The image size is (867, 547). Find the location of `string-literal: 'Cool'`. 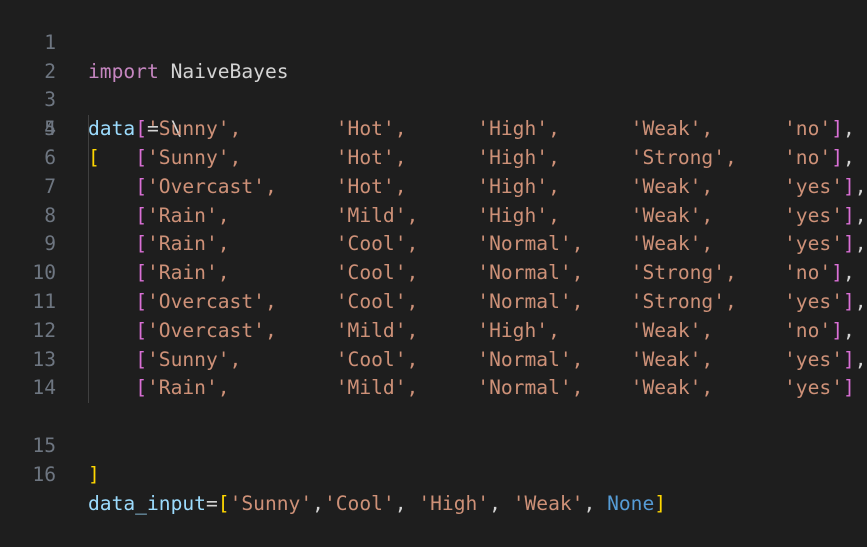

string-literal: 'Cool' is located at coordinates (359, 503).